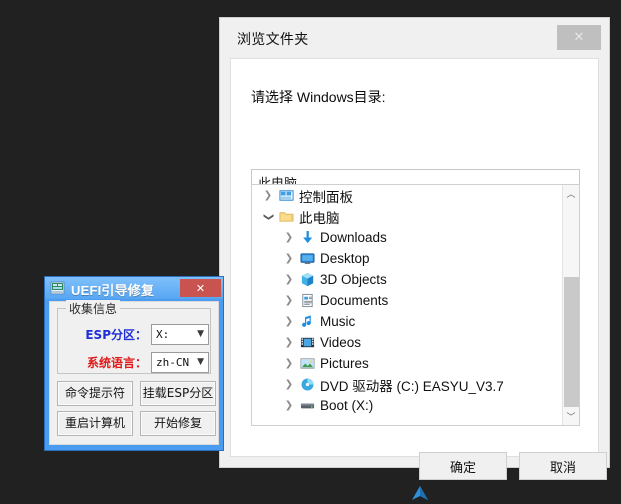 This screenshot has height=504, width=621. What do you see at coordinates (407, 321) in the screenshot?
I see `tree-item: ❯ Music` at bounding box center [407, 321].